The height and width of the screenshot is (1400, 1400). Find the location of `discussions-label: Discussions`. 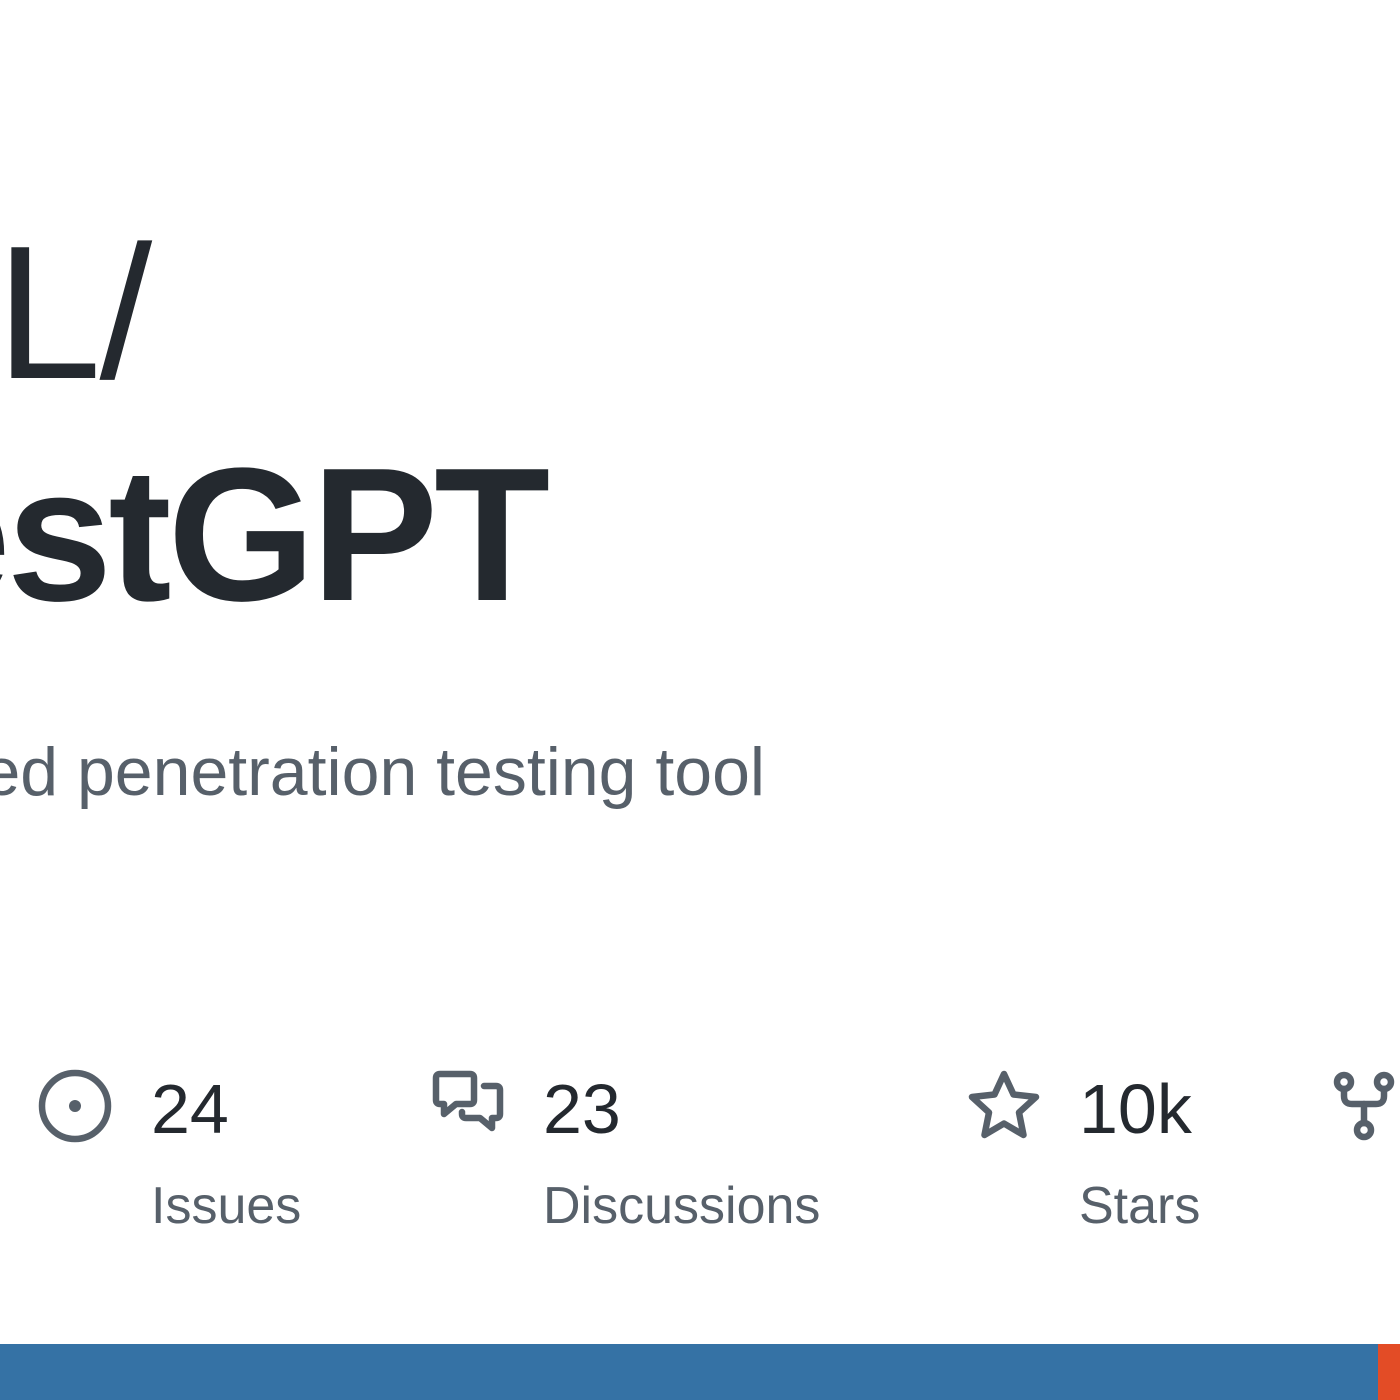

discussions-label: Discussions is located at coordinates (682, 1206).